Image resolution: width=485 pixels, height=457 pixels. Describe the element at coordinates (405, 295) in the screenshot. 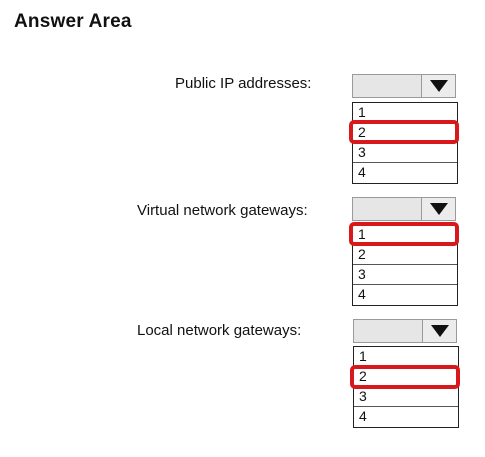

I see `virtual-network-gateways-option-4: 4` at that location.